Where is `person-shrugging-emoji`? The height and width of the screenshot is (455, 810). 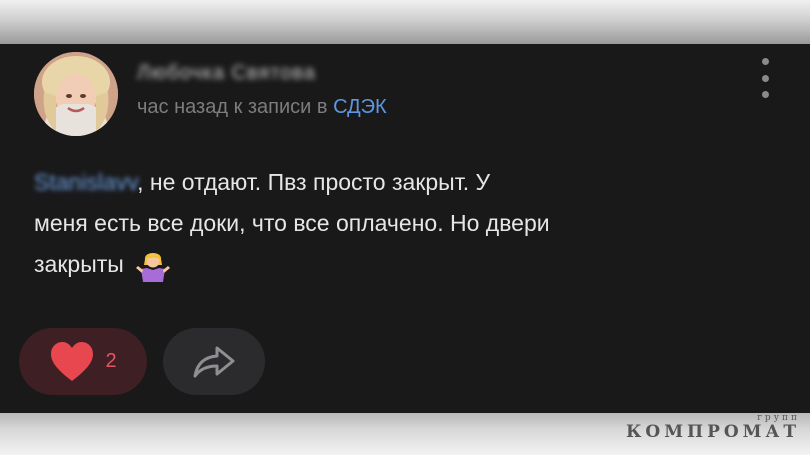 person-shrugging-emoji is located at coordinates (153, 267).